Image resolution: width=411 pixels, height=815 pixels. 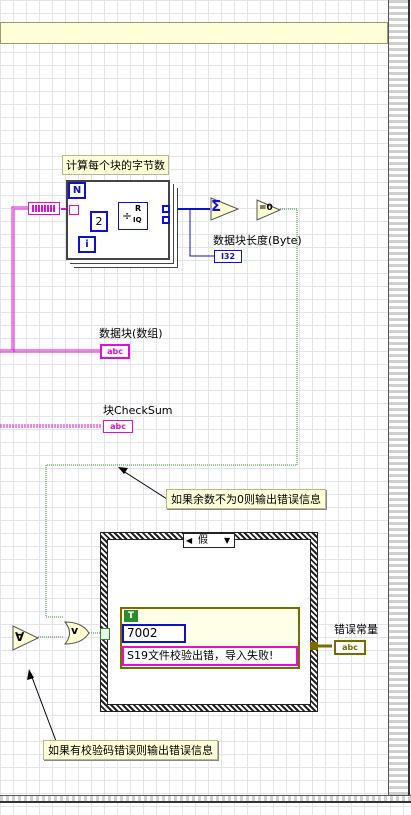 What do you see at coordinates (227, 540) in the screenshot?
I see `case-next-arrow-icon: ▼` at bounding box center [227, 540].